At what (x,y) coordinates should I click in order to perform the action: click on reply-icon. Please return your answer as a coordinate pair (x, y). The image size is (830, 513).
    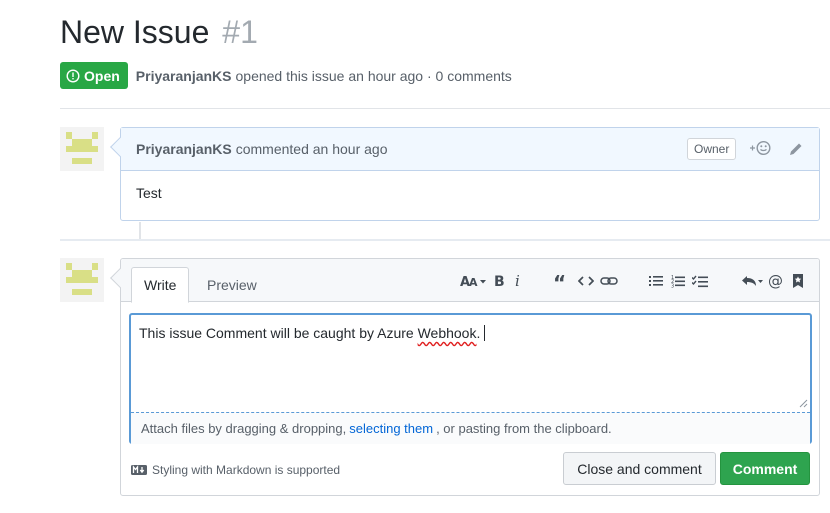
    Looking at the image, I should click on (753, 281).